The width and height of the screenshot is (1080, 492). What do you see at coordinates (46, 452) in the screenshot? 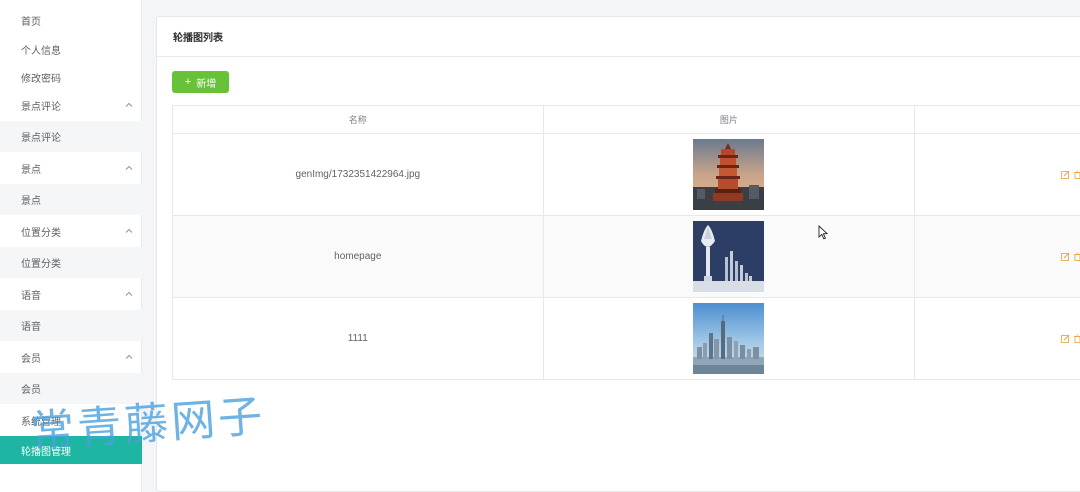
I see `sidebar-item-label: 轮播图管理` at bounding box center [46, 452].